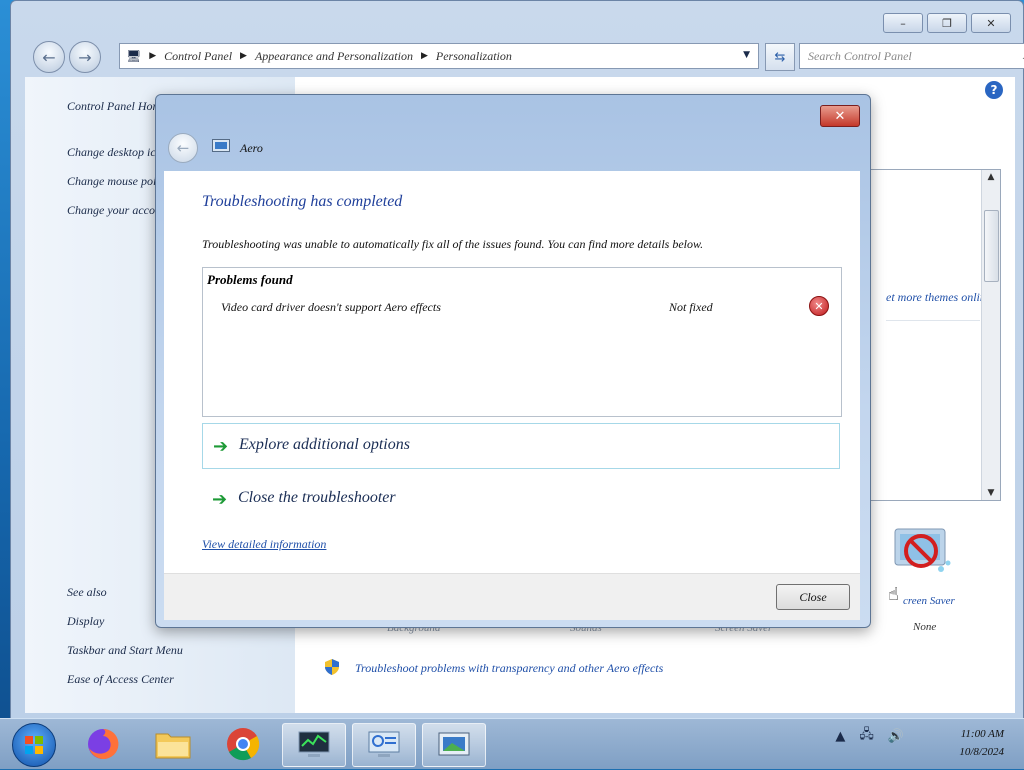 Image resolution: width=1024 pixels, height=770 pixels. What do you see at coordinates (691, 307) in the screenshot?
I see `problem-status: Not fixed` at bounding box center [691, 307].